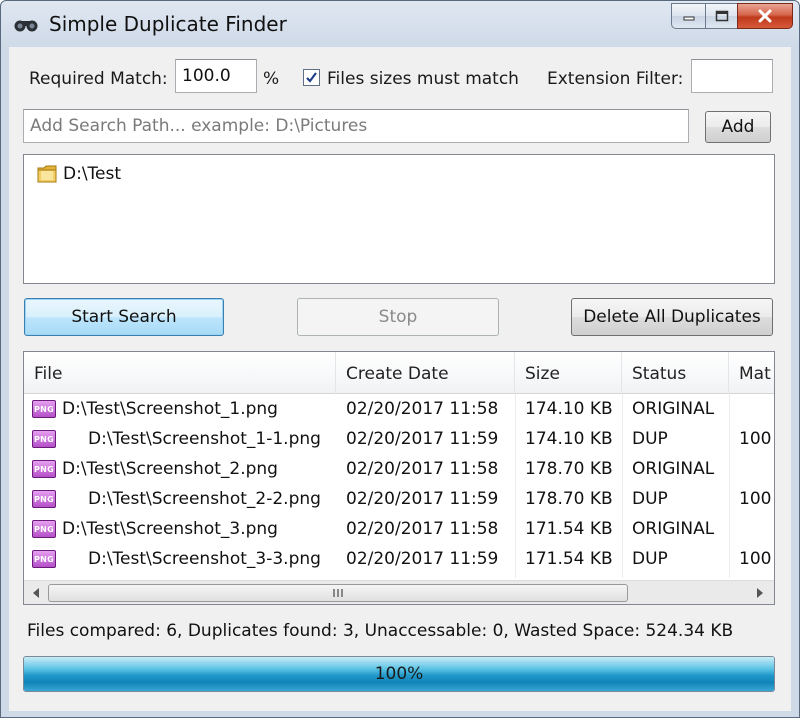 This screenshot has height=718, width=800. Describe the element at coordinates (216, 76) in the screenshot. I see `required-match-input: 100.0` at that location.